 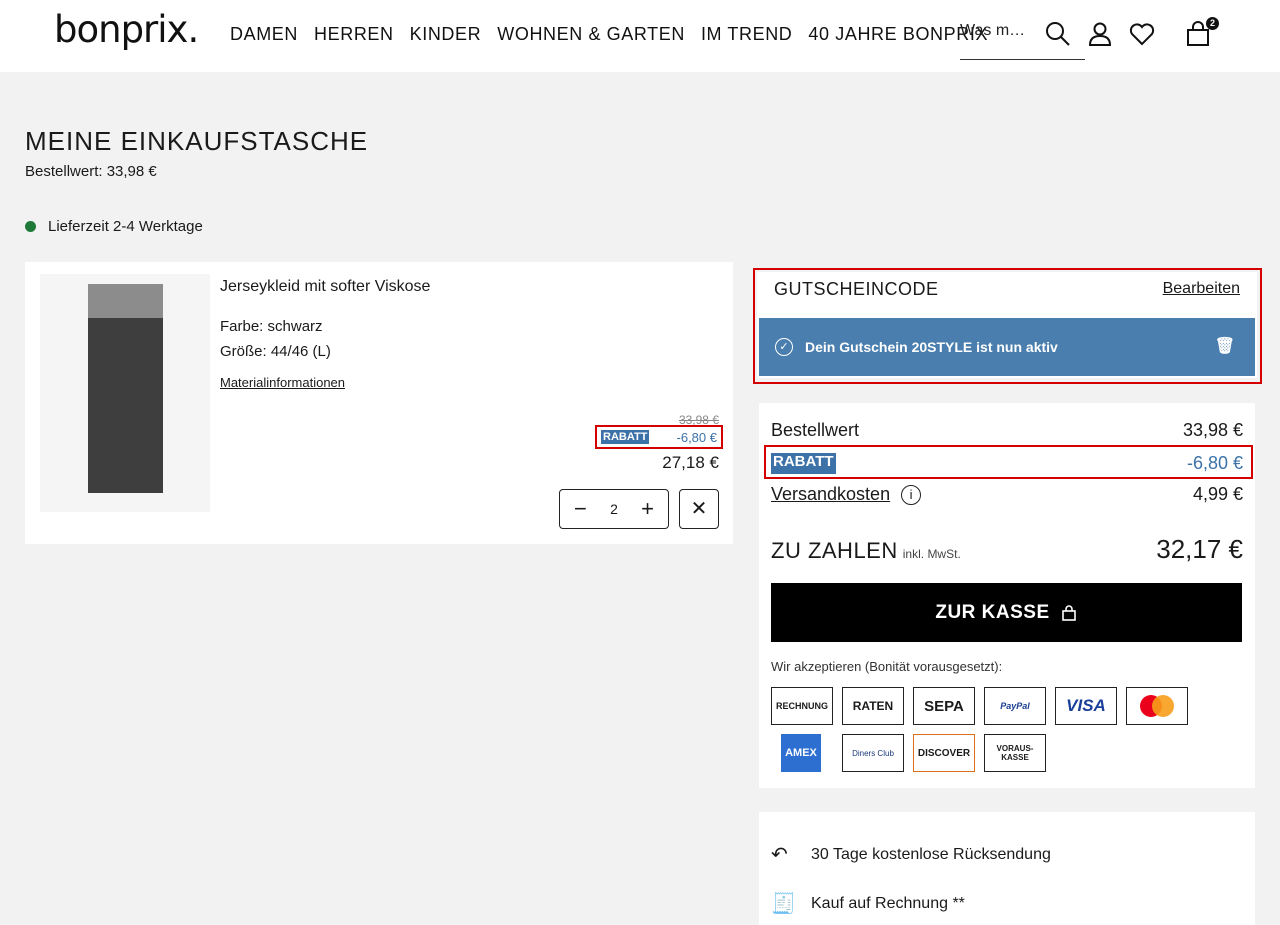 I want to click on returns-info: ↶ 30 Tage kostenlose Rücksendung, so click(x=911, y=854).